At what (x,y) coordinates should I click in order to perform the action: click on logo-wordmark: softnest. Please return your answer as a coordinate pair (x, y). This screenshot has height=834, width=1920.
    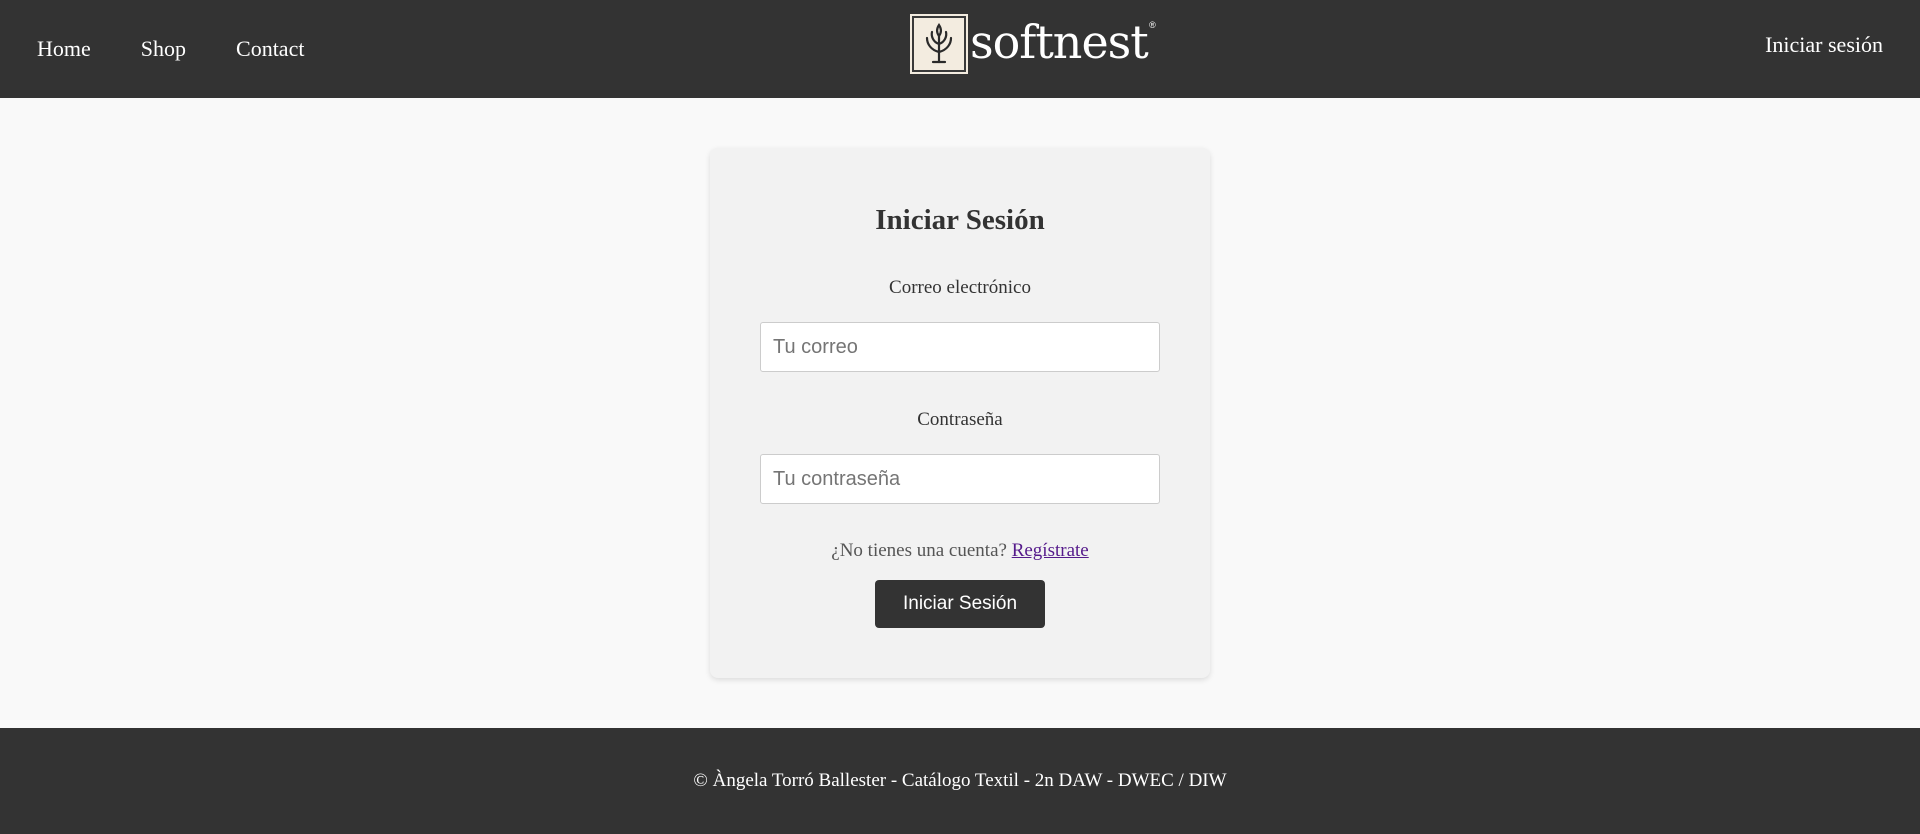
    Looking at the image, I should click on (1059, 42).